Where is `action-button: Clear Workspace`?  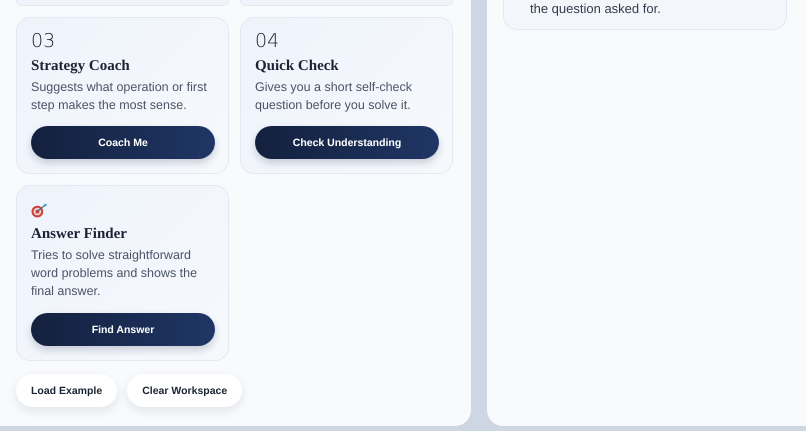
action-button: Clear Workspace is located at coordinates (184, 390).